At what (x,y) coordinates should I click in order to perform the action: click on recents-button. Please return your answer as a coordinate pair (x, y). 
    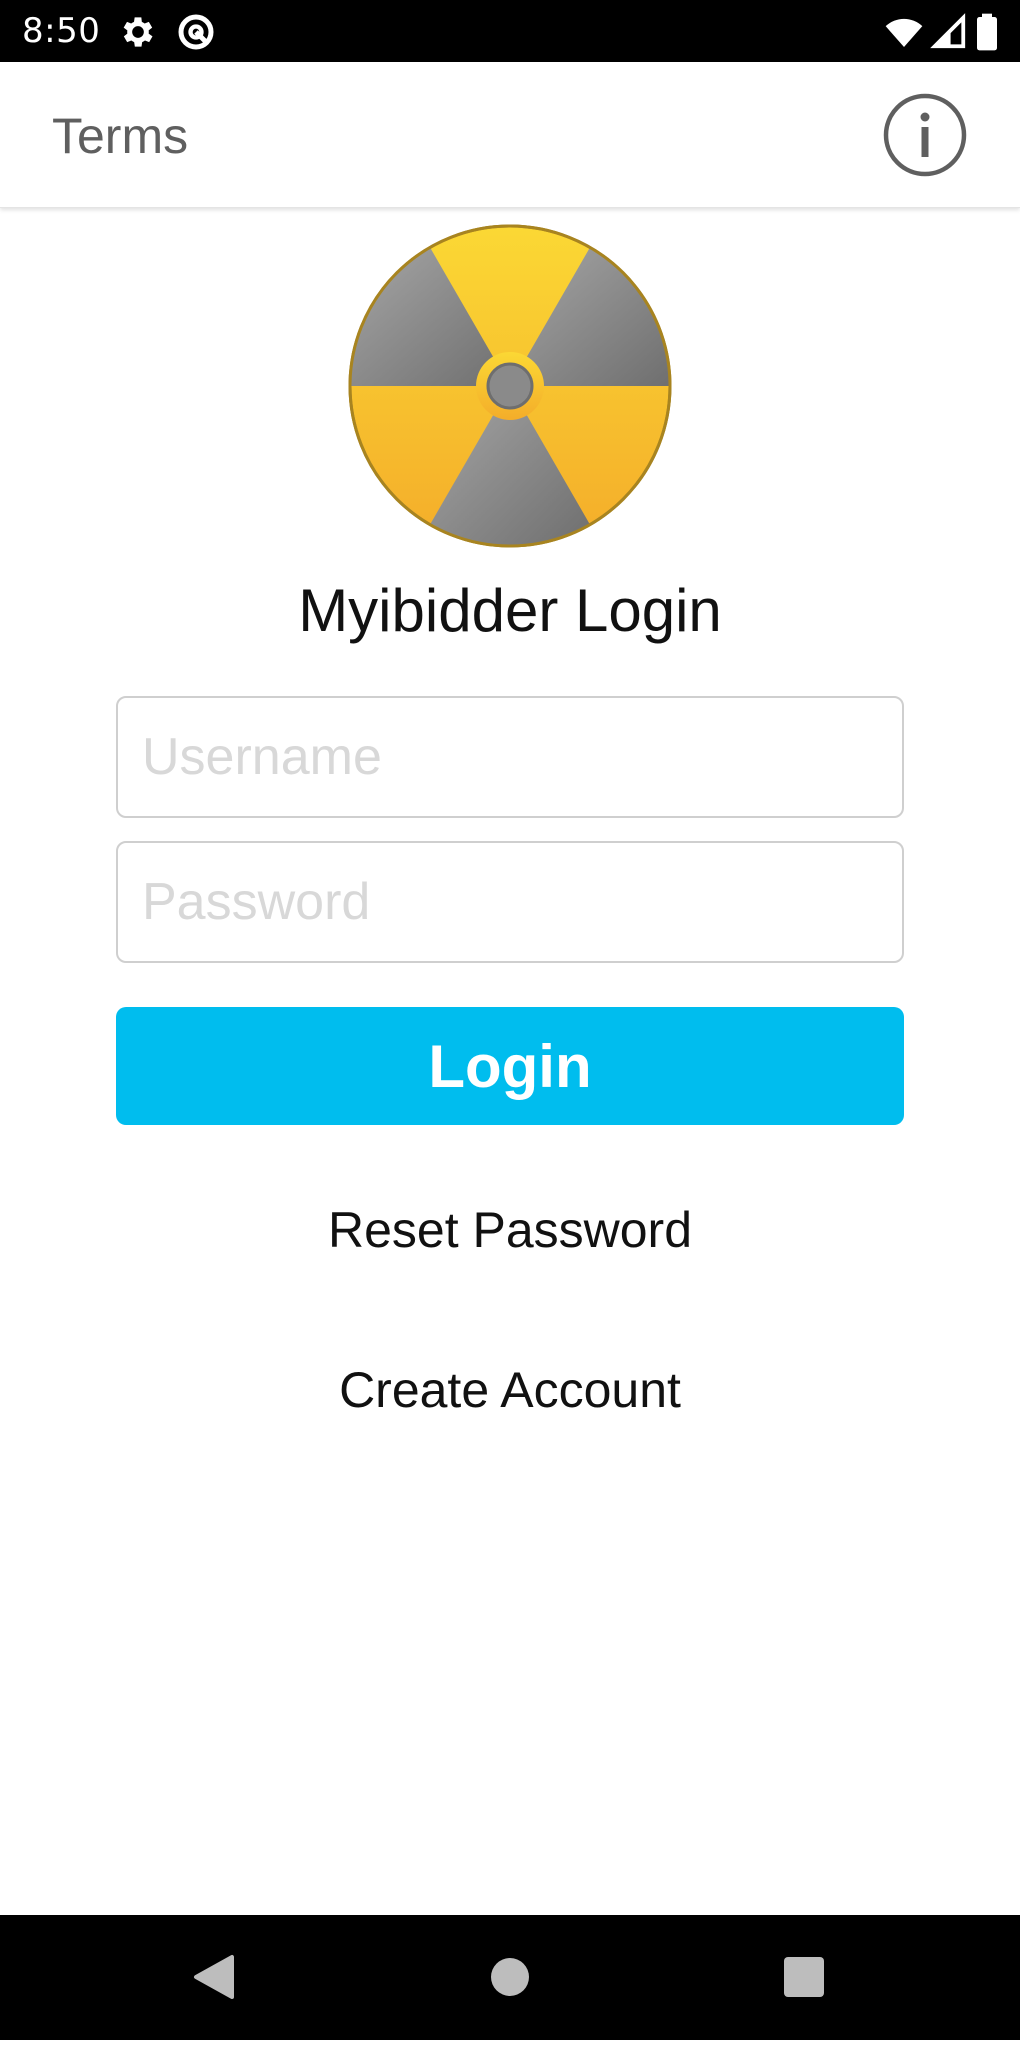
    Looking at the image, I should click on (804, 1977).